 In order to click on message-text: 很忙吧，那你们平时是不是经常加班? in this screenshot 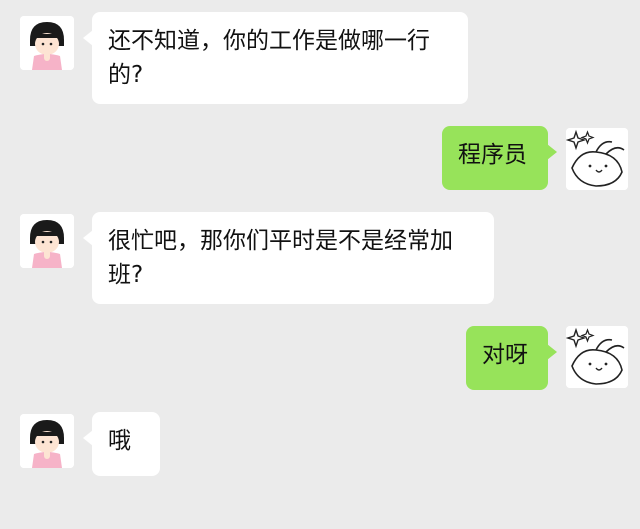, I will do `click(280, 258)`.